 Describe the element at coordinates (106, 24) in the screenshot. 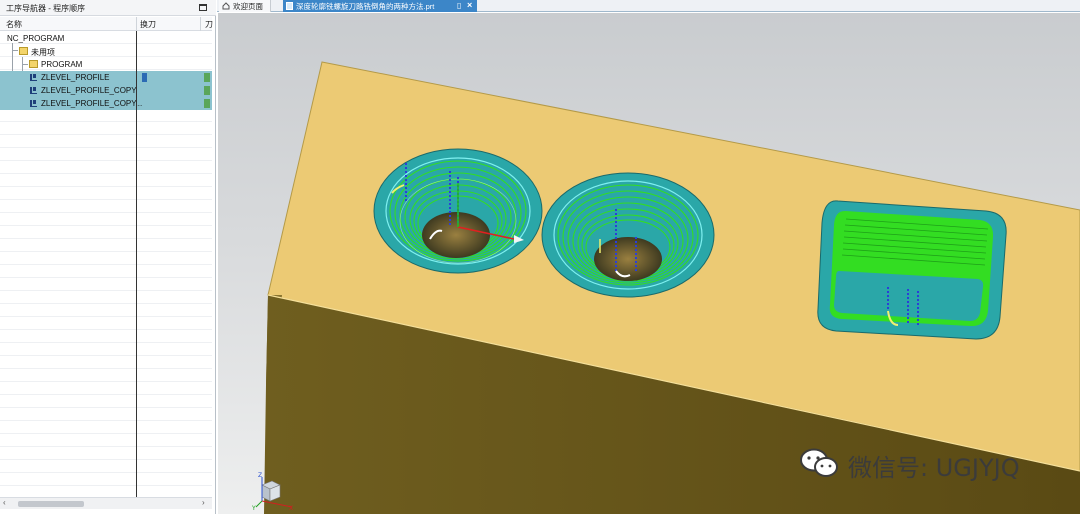

I see `column-header: 名称 换刀 刀` at that location.